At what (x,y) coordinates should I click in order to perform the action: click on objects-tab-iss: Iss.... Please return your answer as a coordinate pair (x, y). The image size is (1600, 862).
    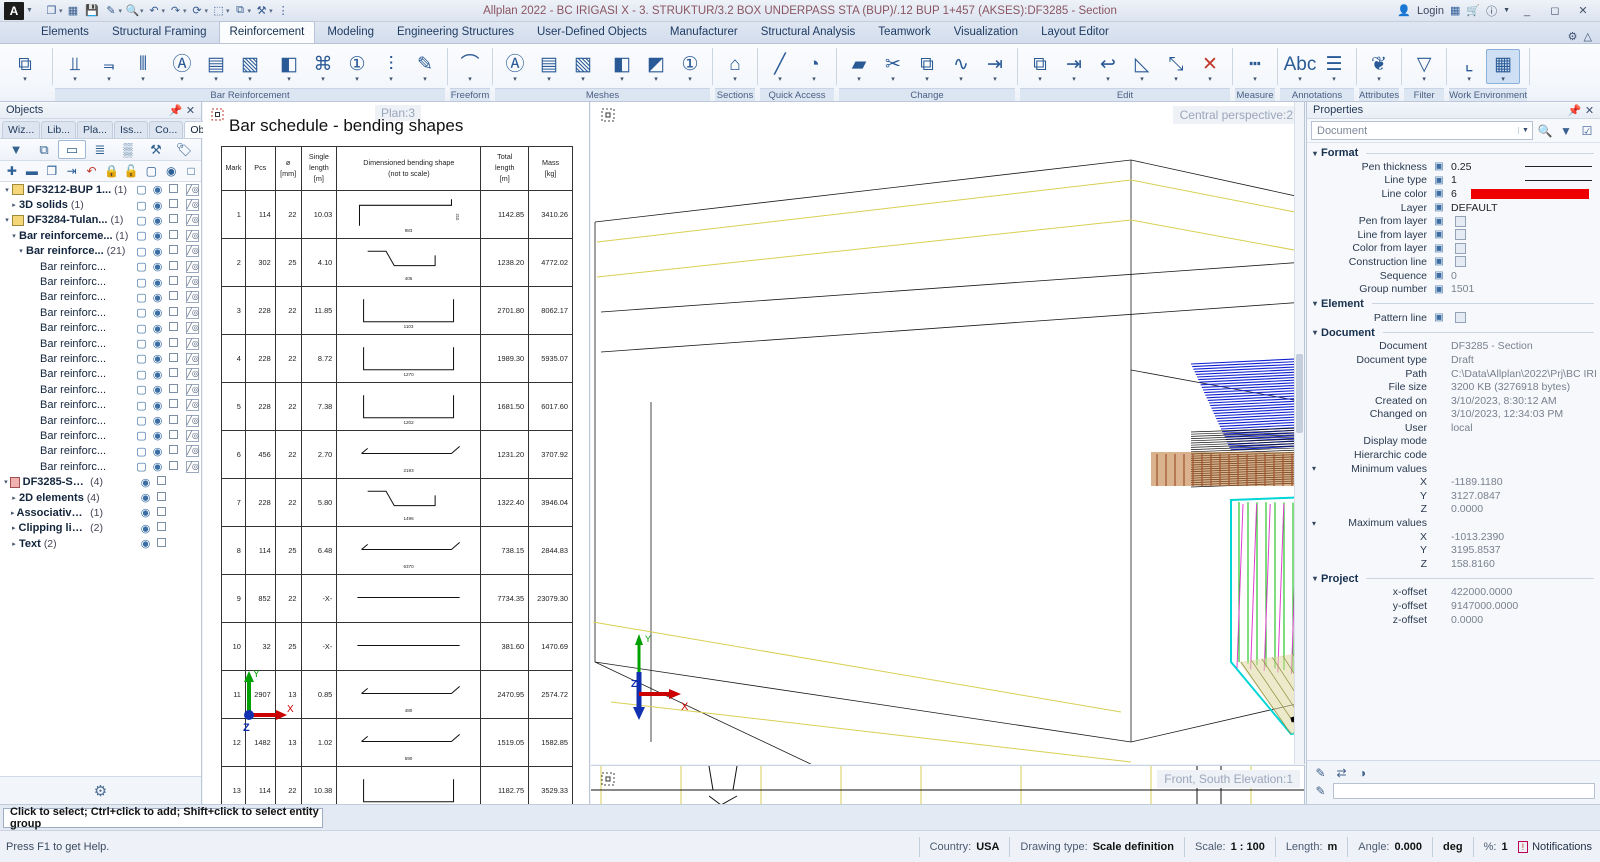
    Looking at the image, I should click on (131, 129).